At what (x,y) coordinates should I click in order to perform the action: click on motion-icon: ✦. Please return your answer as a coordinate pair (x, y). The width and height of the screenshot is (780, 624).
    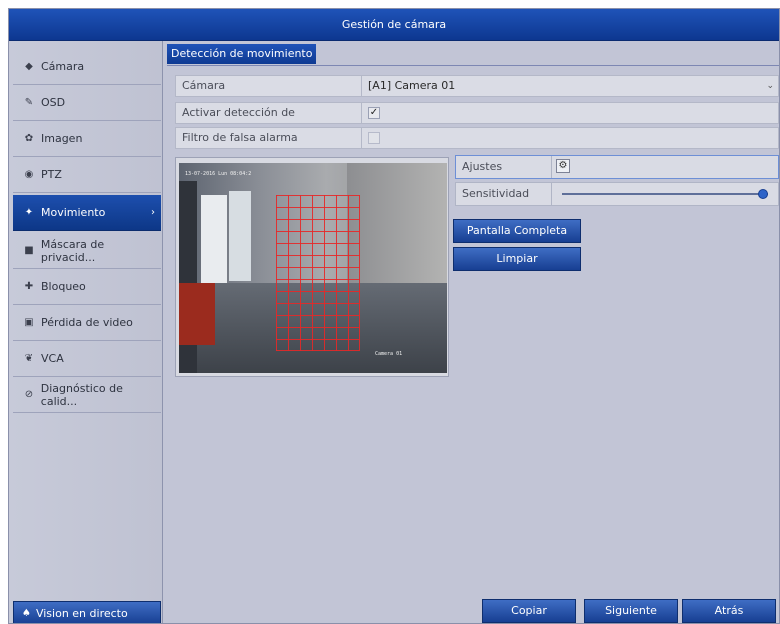
    Looking at the image, I should click on (29, 212).